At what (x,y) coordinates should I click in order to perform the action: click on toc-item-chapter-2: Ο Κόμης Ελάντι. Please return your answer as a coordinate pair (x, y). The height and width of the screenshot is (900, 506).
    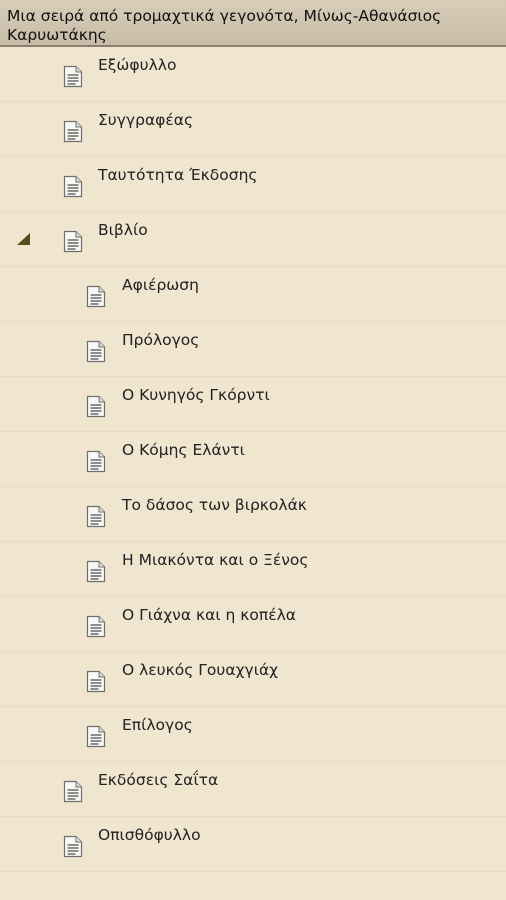
    Looking at the image, I should click on (253, 459).